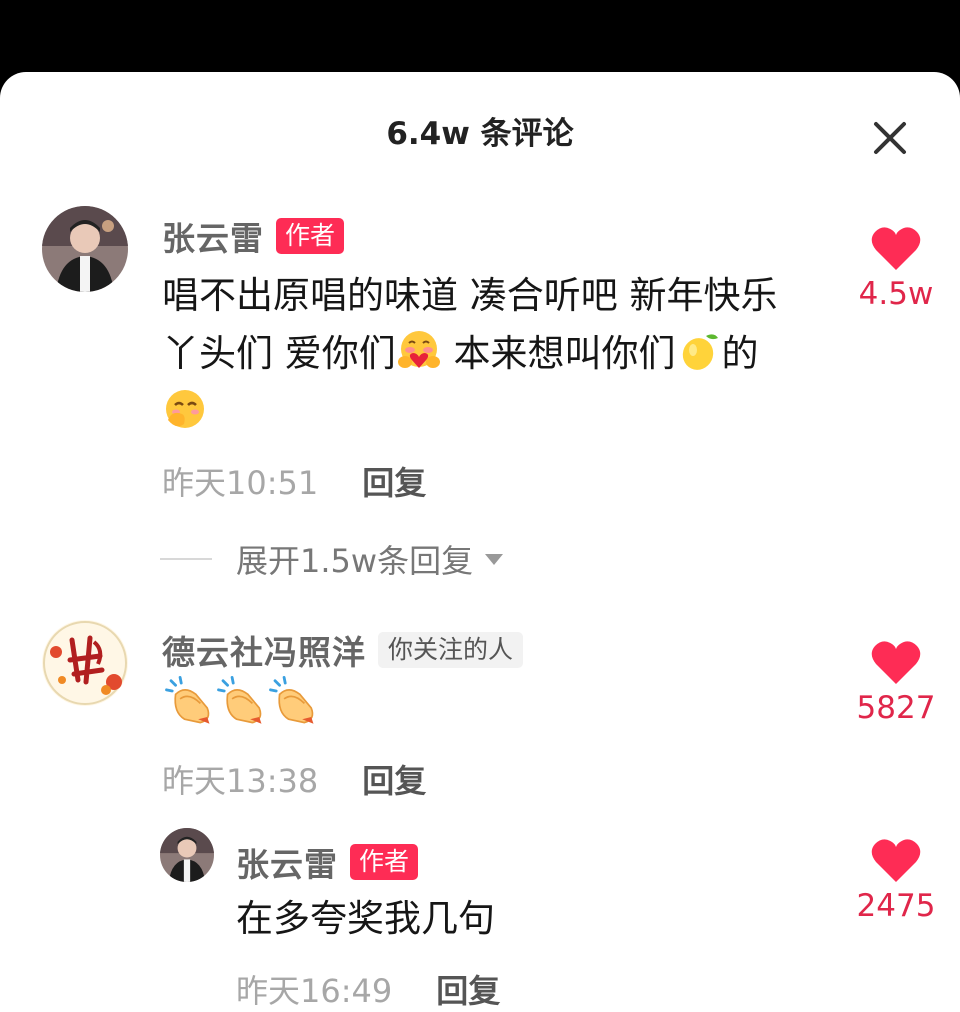 The image size is (960, 1012). What do you see at coordinates (418, 349) in the screenshot?
I see `hug-emoji` at bounding box center [418, 349].